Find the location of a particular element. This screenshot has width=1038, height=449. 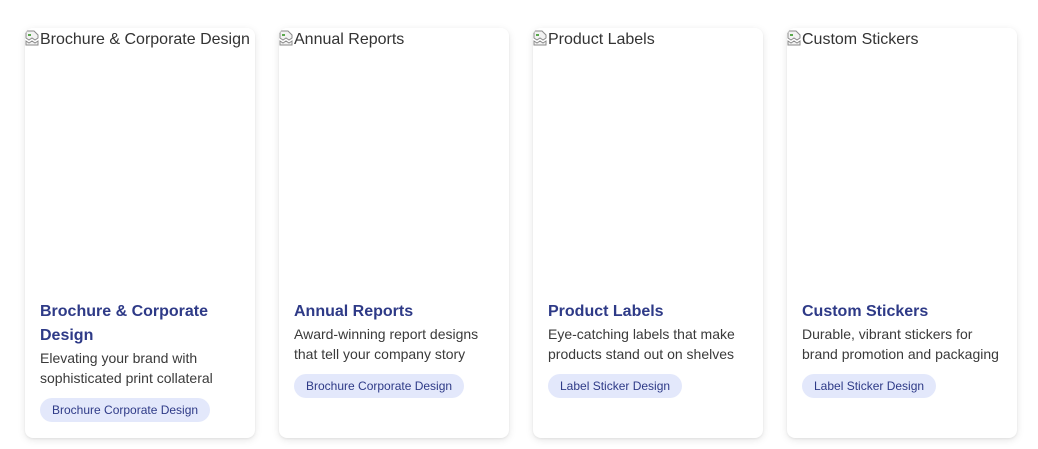

image-alt-text: Product Labels is located at coordinates (601, 39).